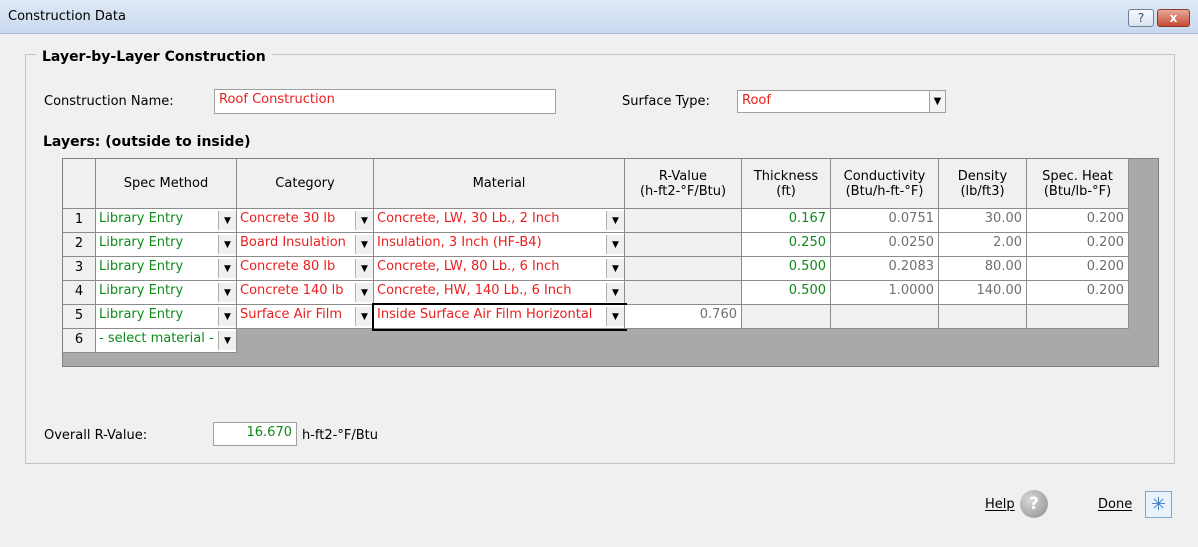  I want to click on density-cell: 80.00, so click(983, 269).